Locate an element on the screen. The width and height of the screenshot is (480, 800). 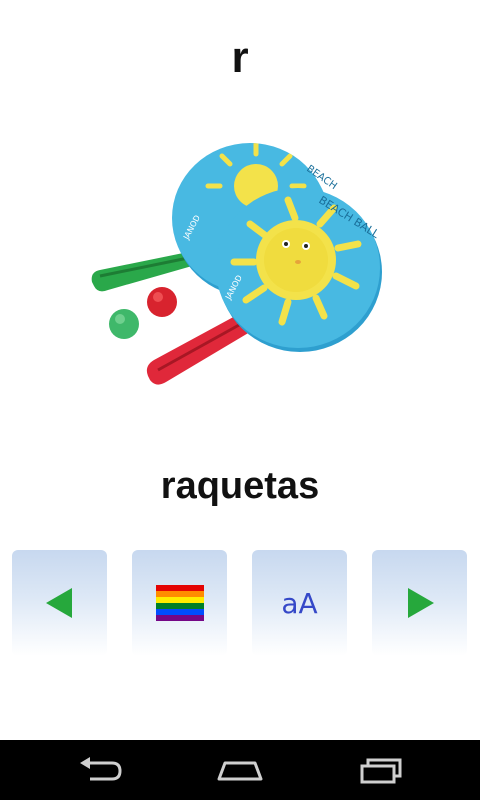
back-icon is located at coordinates (101, 769).